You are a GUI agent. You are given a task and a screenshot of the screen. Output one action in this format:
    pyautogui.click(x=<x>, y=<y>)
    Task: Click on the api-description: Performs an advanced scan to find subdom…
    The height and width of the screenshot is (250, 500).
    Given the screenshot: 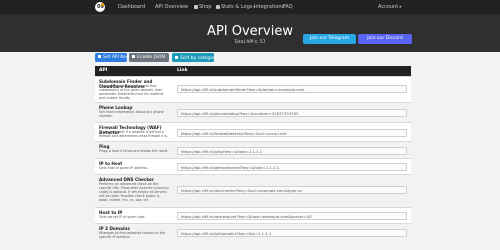 What is the action you would take?
    pyautogui.click(x=131, y=92)
    